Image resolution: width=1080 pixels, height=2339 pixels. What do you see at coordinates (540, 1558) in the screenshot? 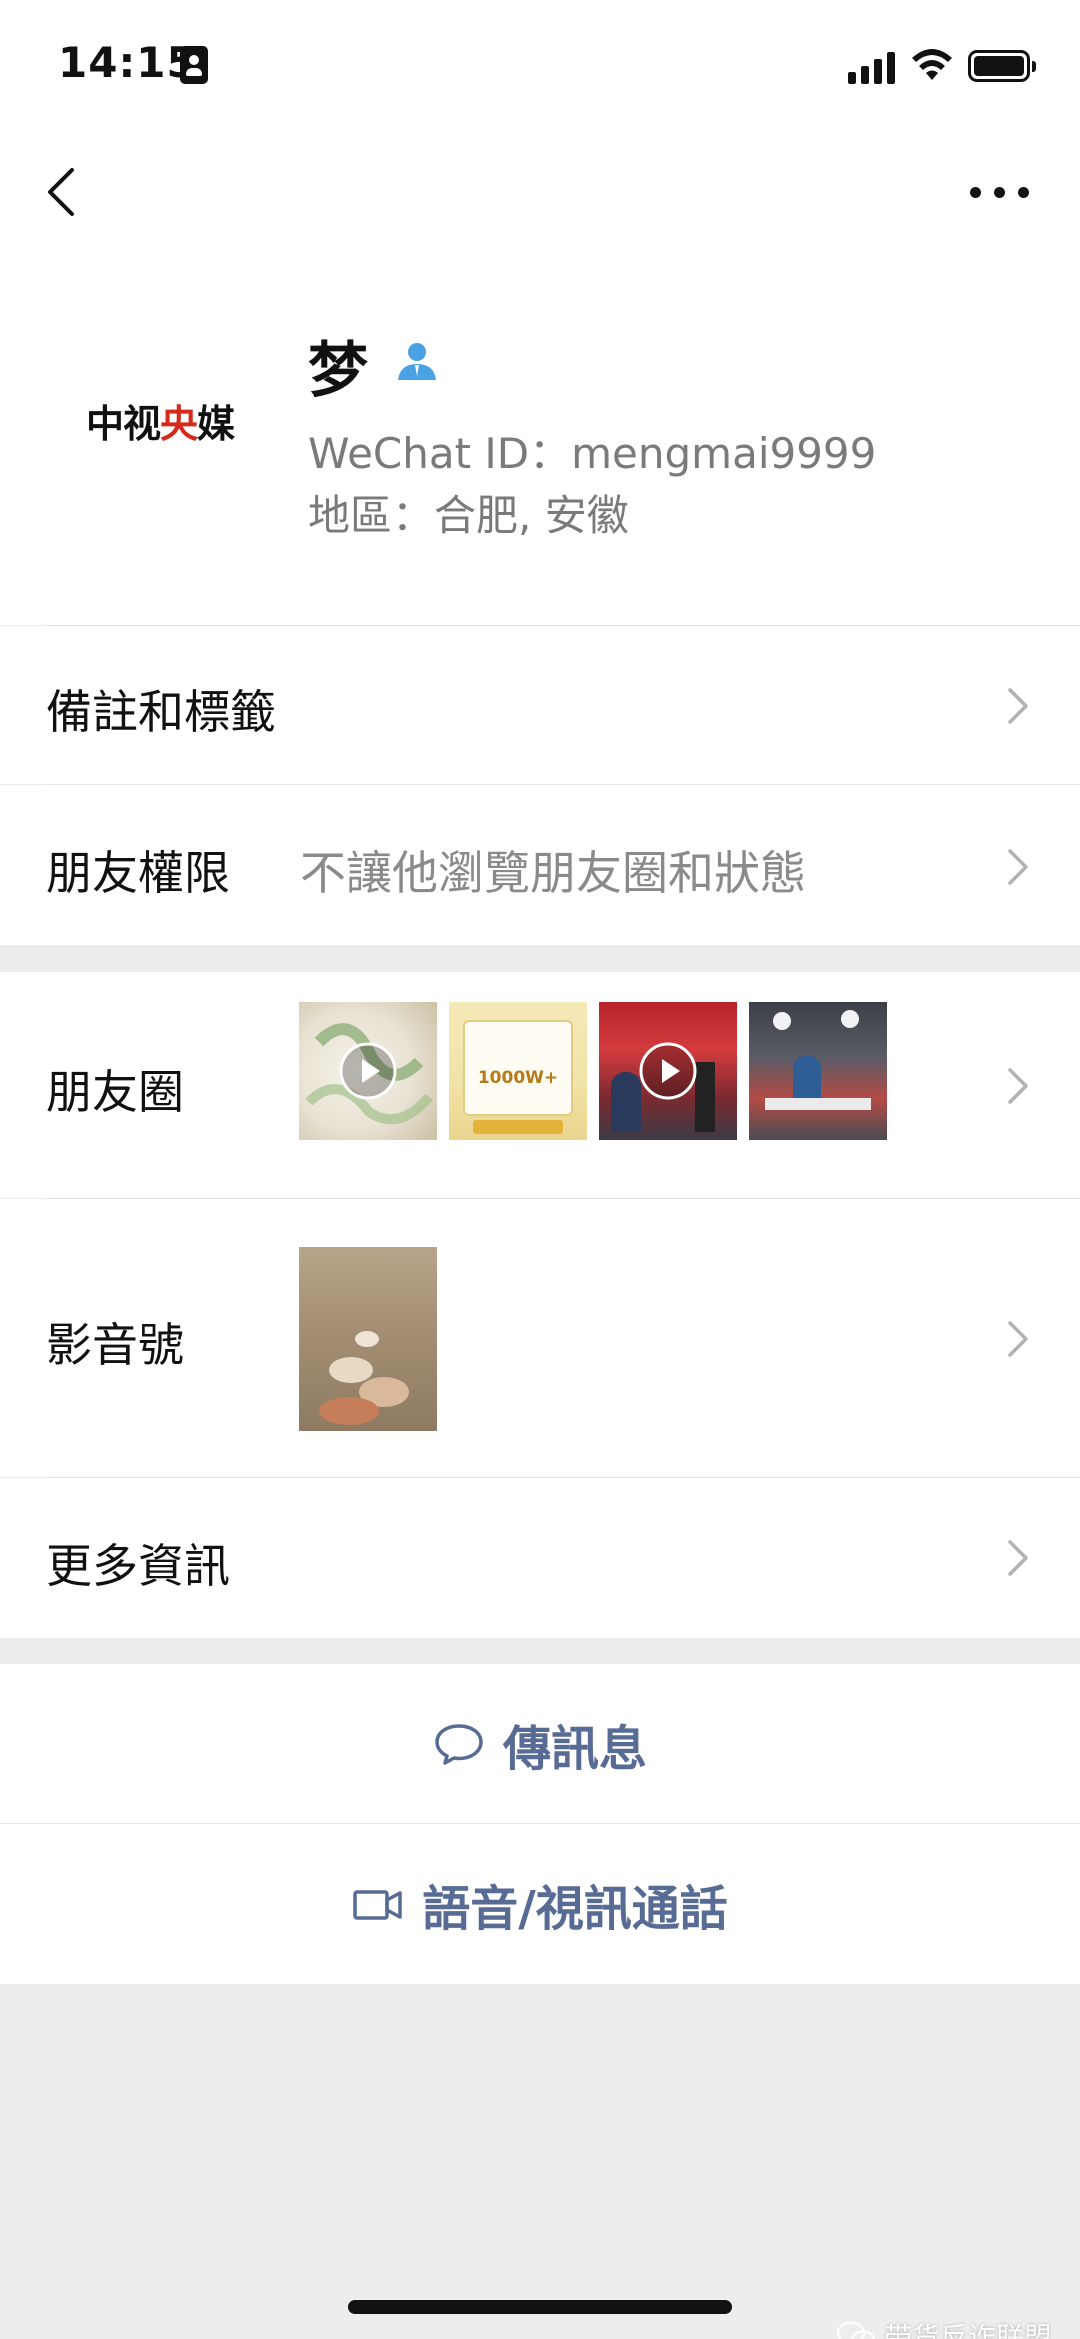
I see `row-more-info: 更多資訊` at bounding box center [540, 1558].